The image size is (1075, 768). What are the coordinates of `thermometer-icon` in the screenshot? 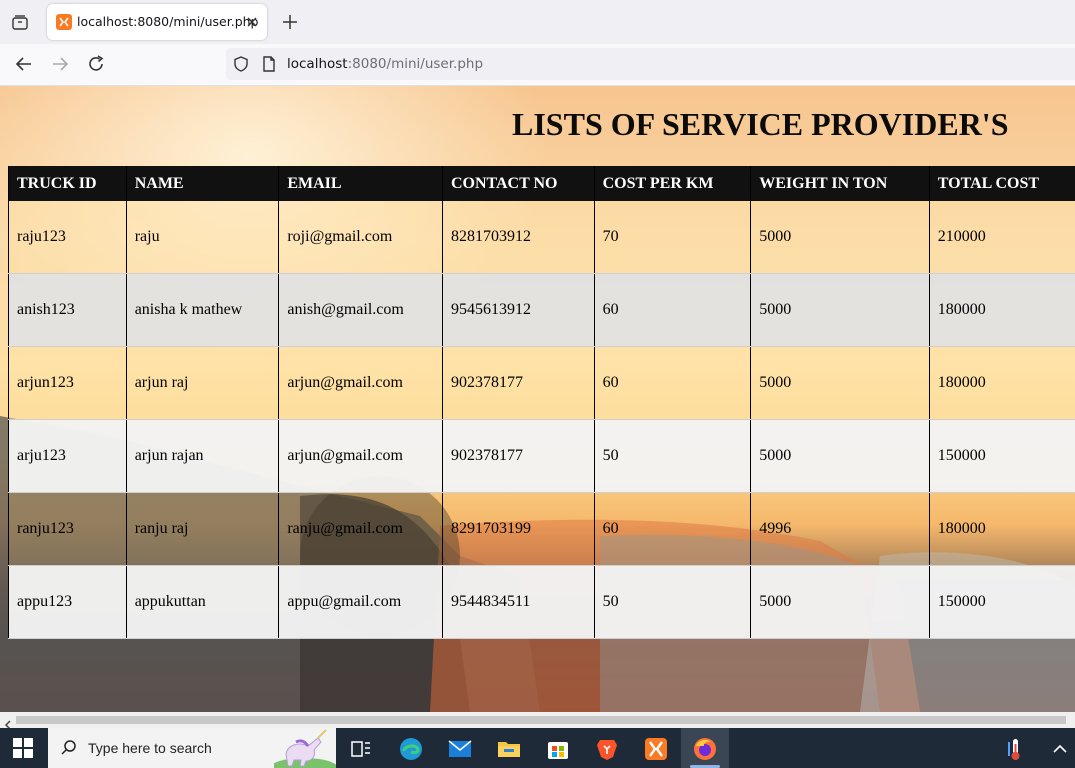 It's located at (1015, 749).